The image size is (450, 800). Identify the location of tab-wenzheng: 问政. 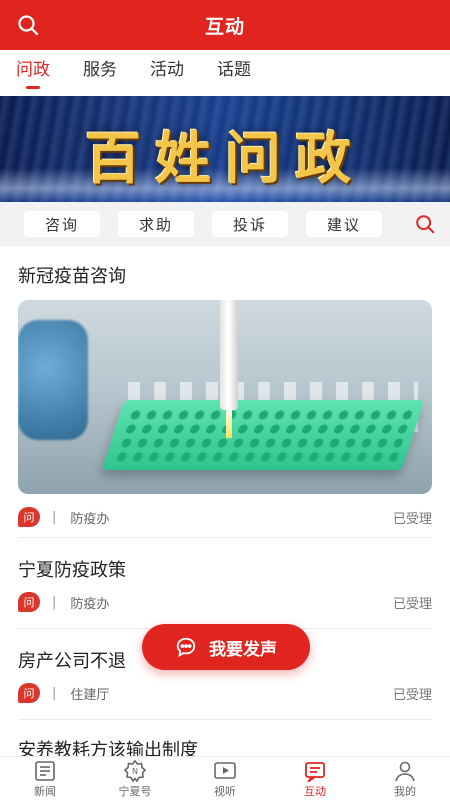
(33, 73).